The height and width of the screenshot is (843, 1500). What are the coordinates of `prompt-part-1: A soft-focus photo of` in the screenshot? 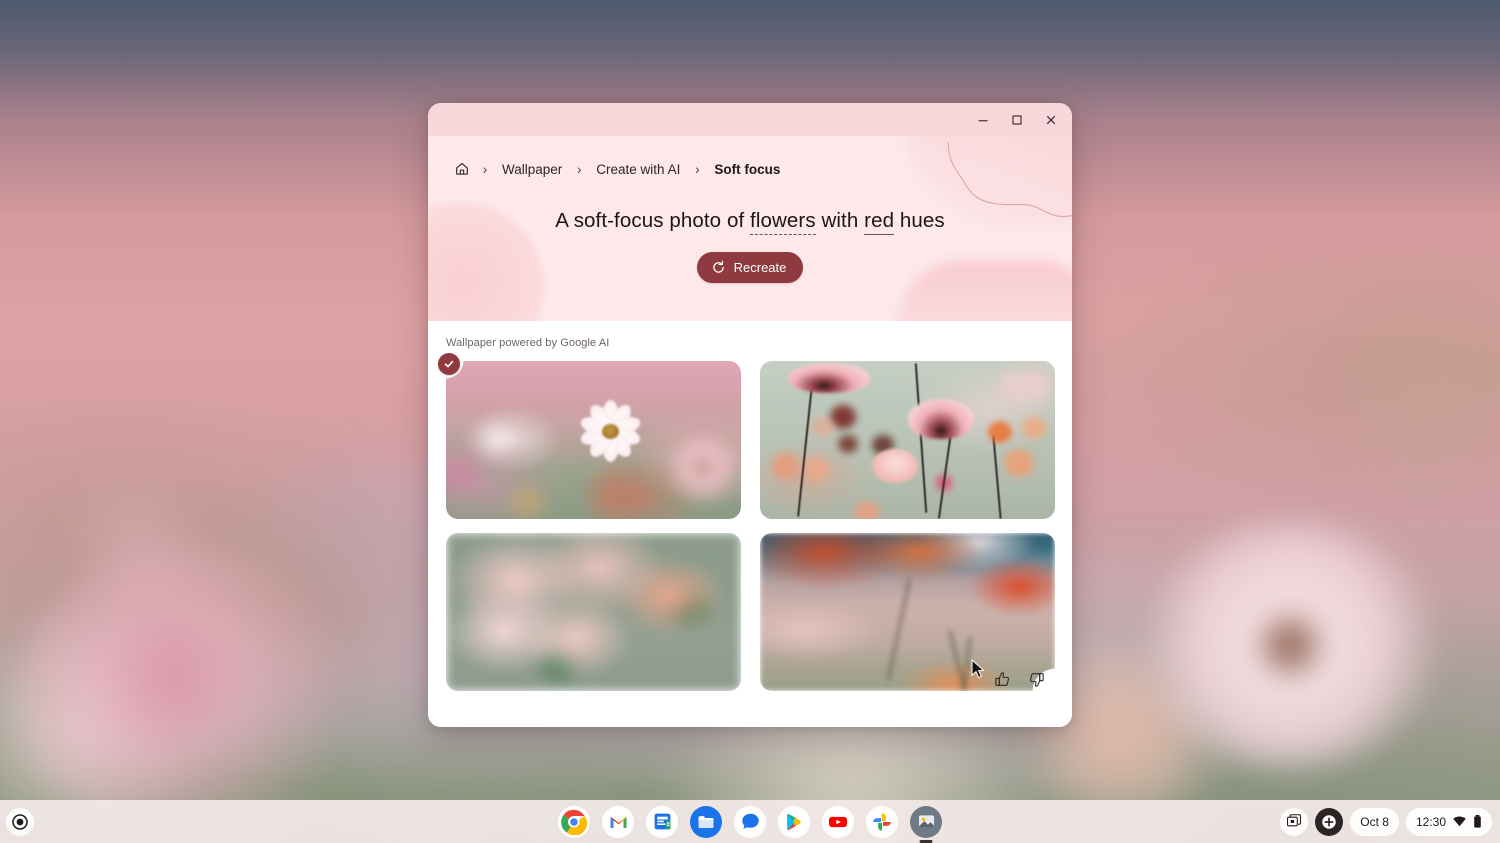 It's located at (653, 220).